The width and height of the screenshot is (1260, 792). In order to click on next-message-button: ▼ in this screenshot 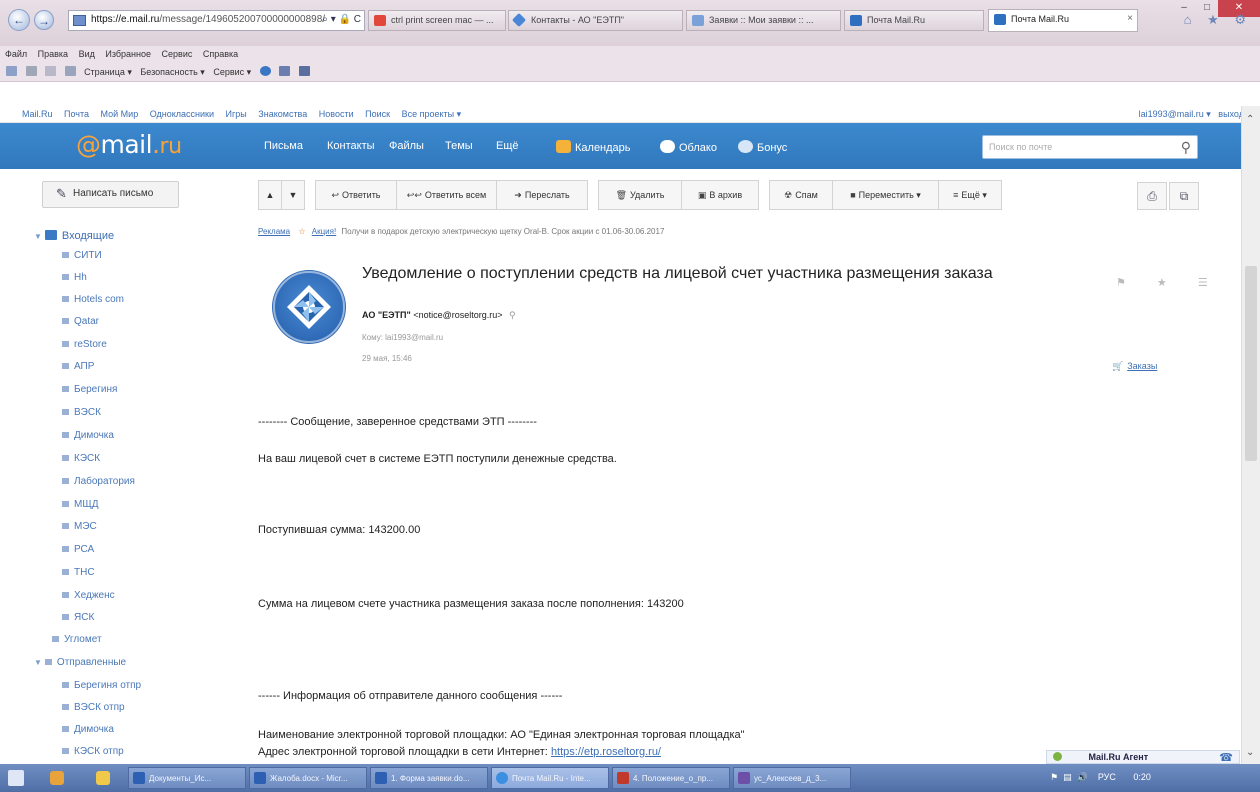, I will do `click(293, 195)`.